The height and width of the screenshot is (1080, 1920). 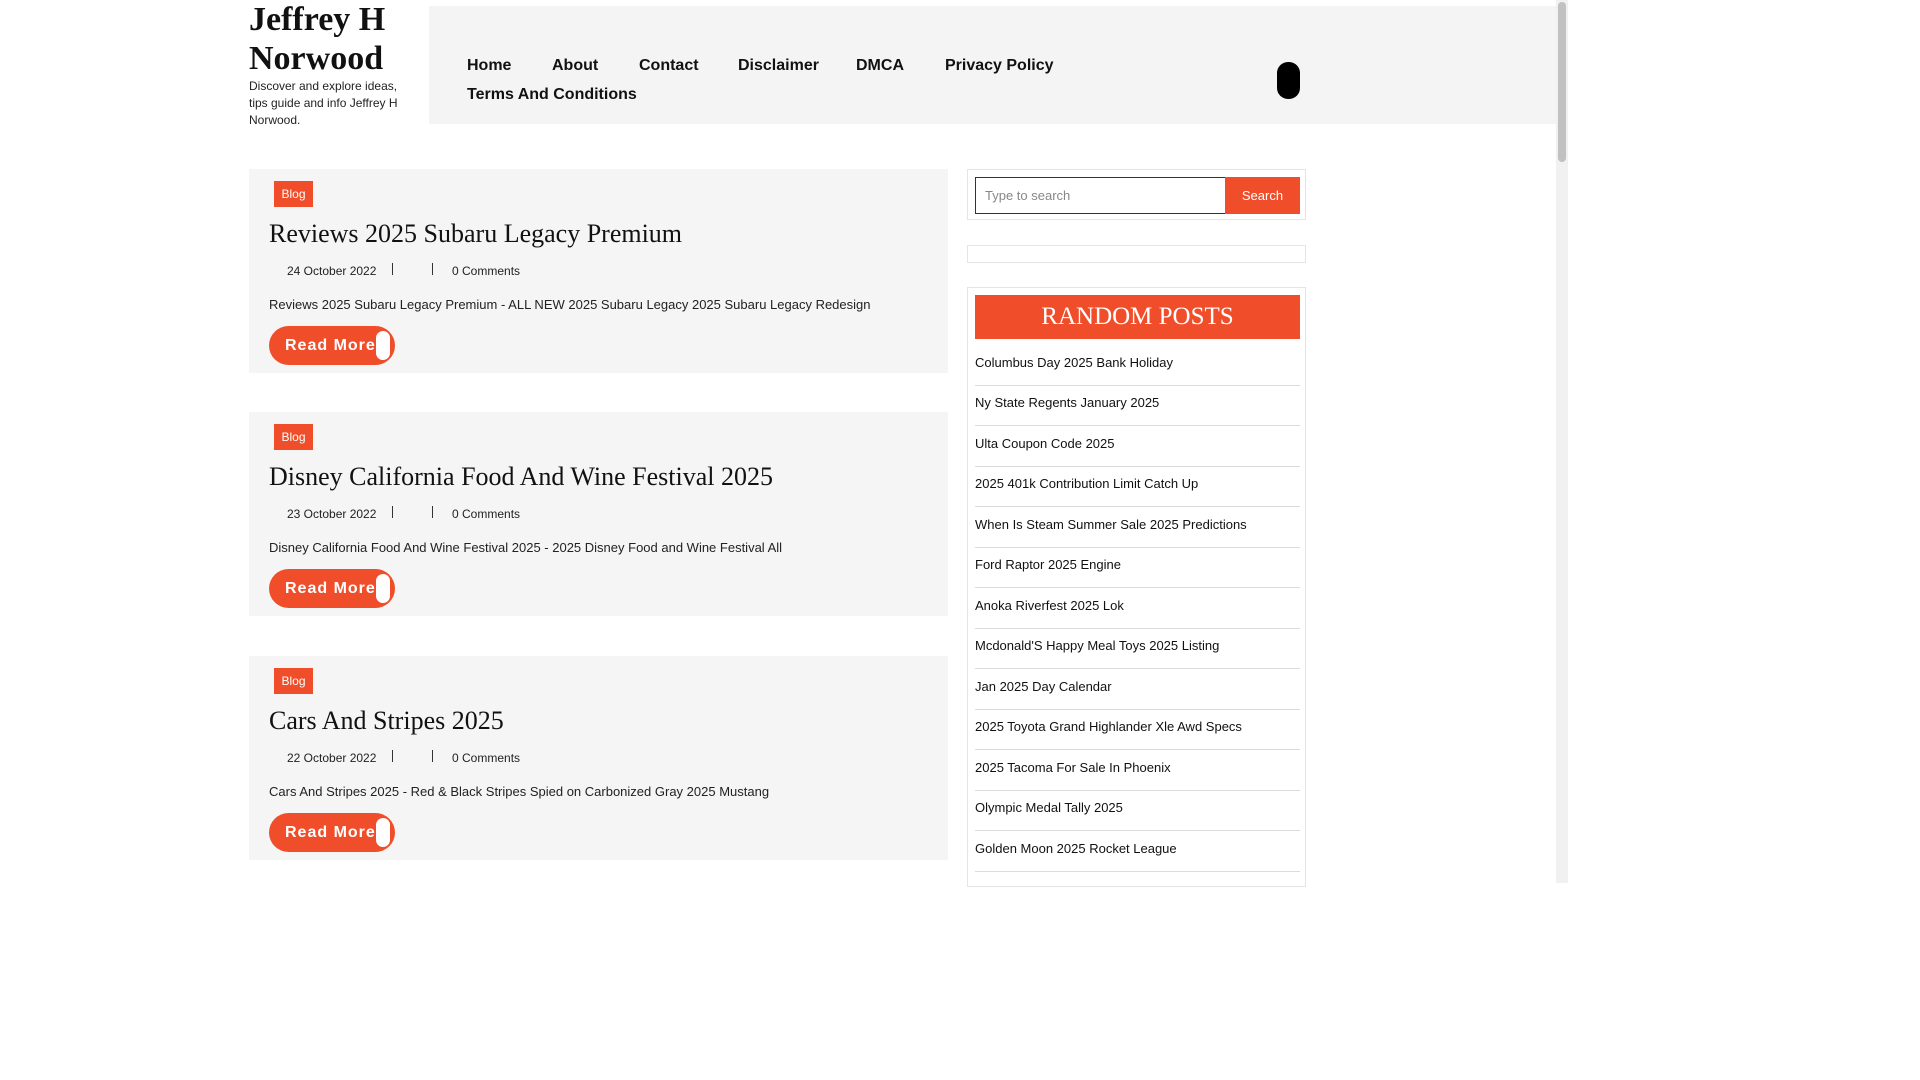 I want to click on random-post-label: Ny State Regents January 2025, so click(x=1067, y=402).